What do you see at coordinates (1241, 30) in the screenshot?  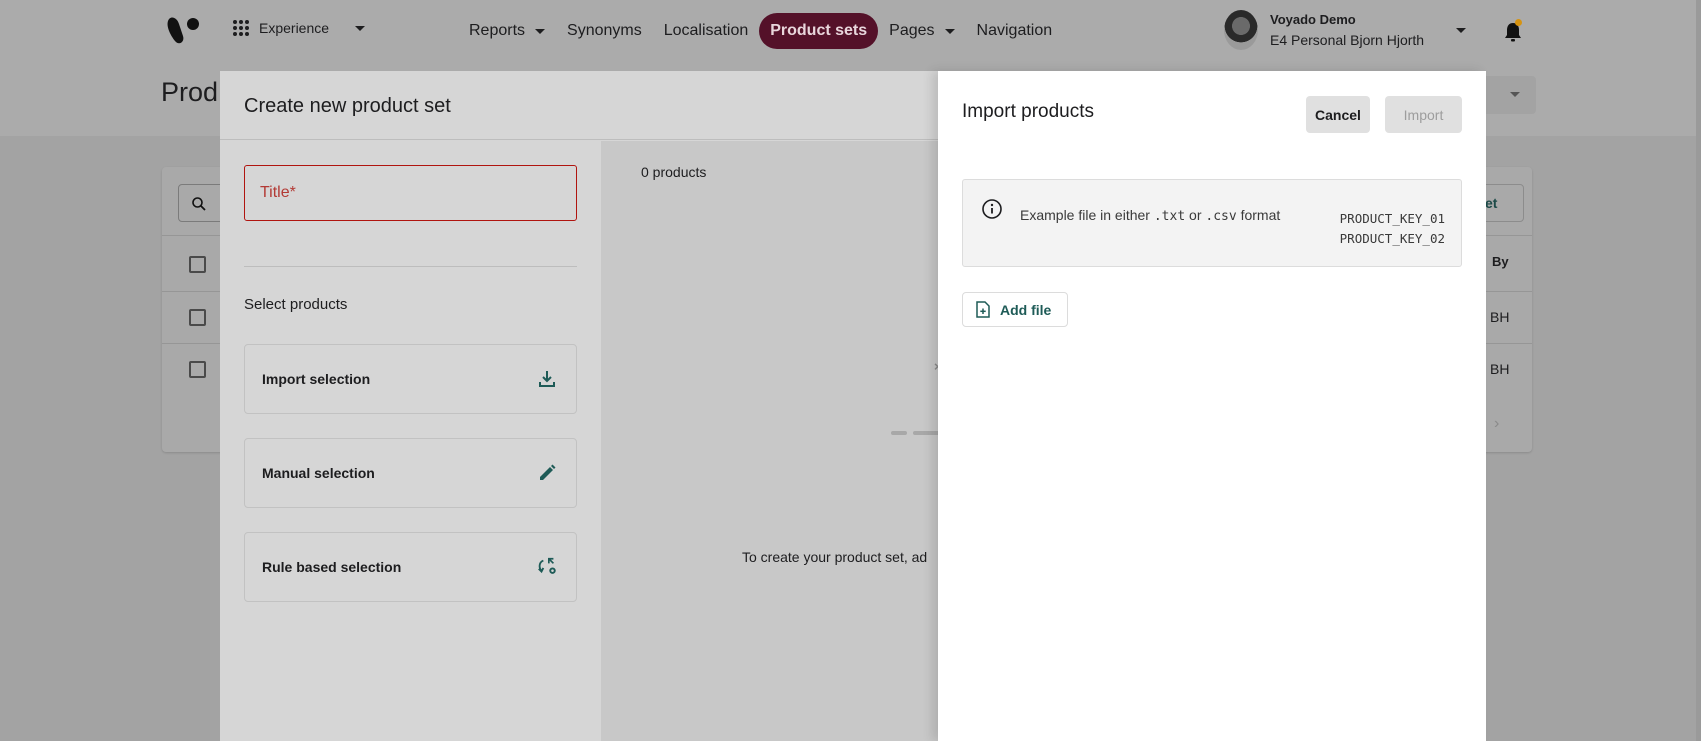 I see `avatar` at bounding box center [1241, 30].